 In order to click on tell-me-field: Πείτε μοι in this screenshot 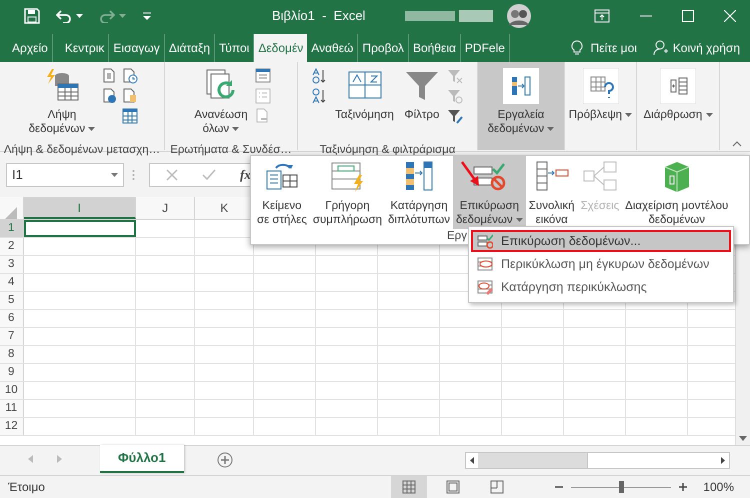, I will do `click(613, 48)`.